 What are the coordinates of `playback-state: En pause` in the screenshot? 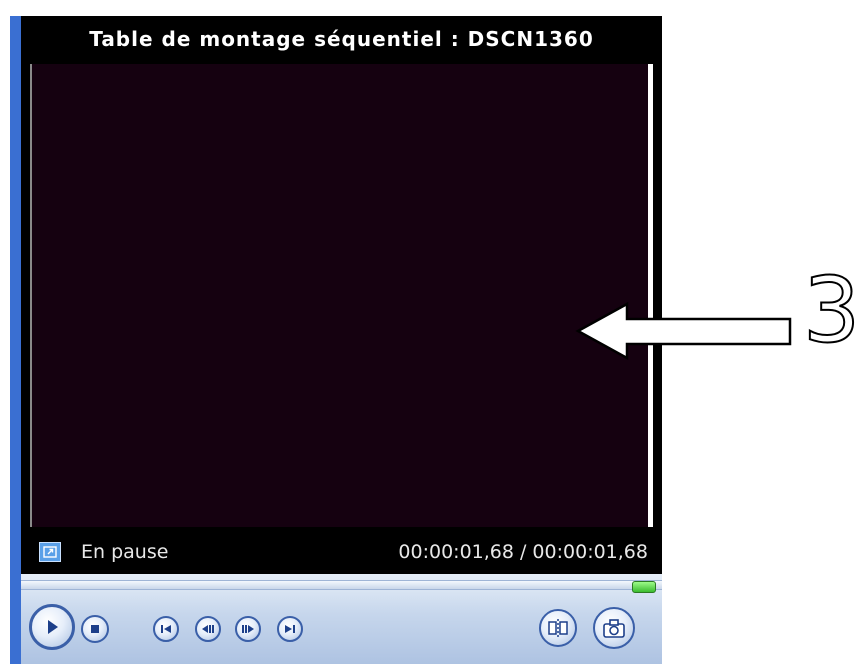 It's located at (125, 552).